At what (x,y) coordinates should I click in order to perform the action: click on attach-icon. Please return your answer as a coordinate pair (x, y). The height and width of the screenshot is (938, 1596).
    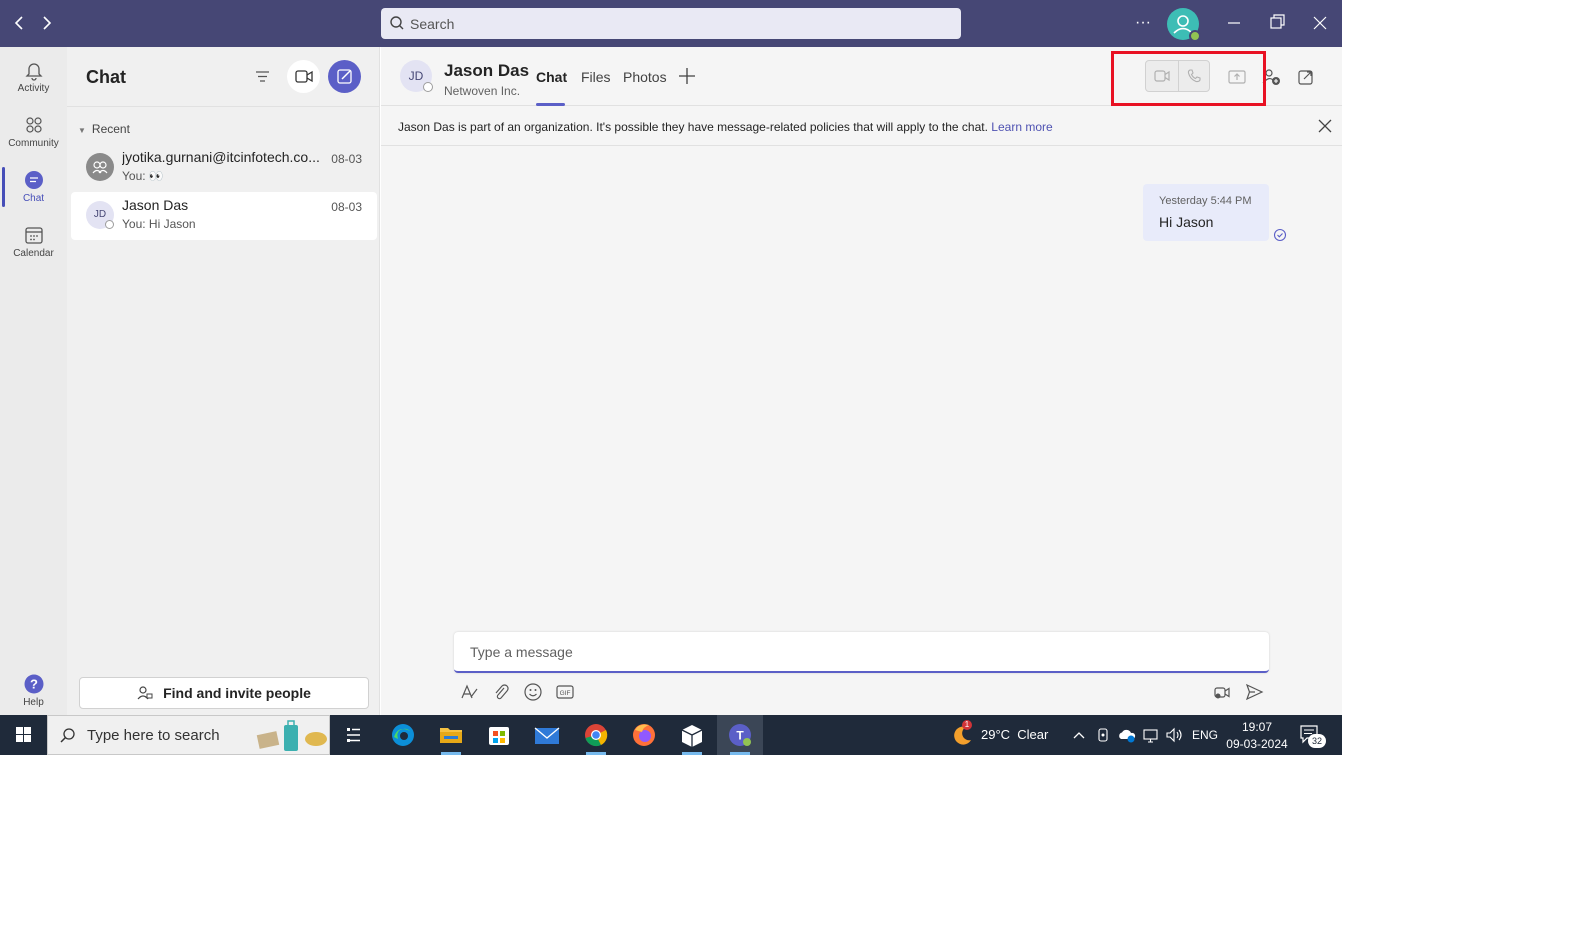
    Looking at the image, I should click on (501, 692).